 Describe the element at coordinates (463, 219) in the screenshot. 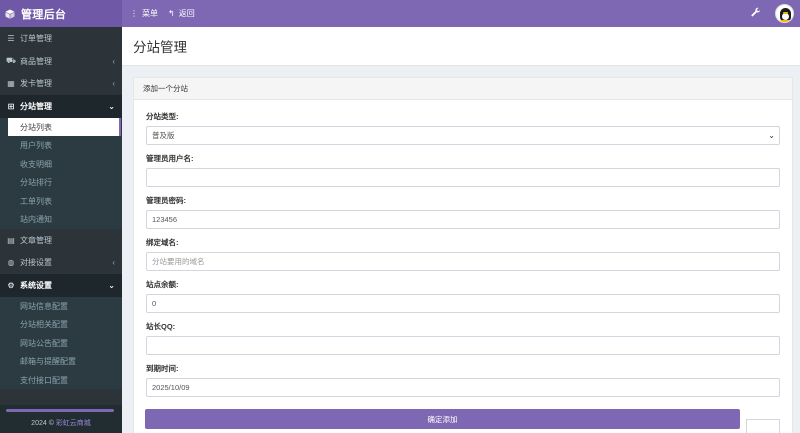

I see `password-input: 123456` at that location.